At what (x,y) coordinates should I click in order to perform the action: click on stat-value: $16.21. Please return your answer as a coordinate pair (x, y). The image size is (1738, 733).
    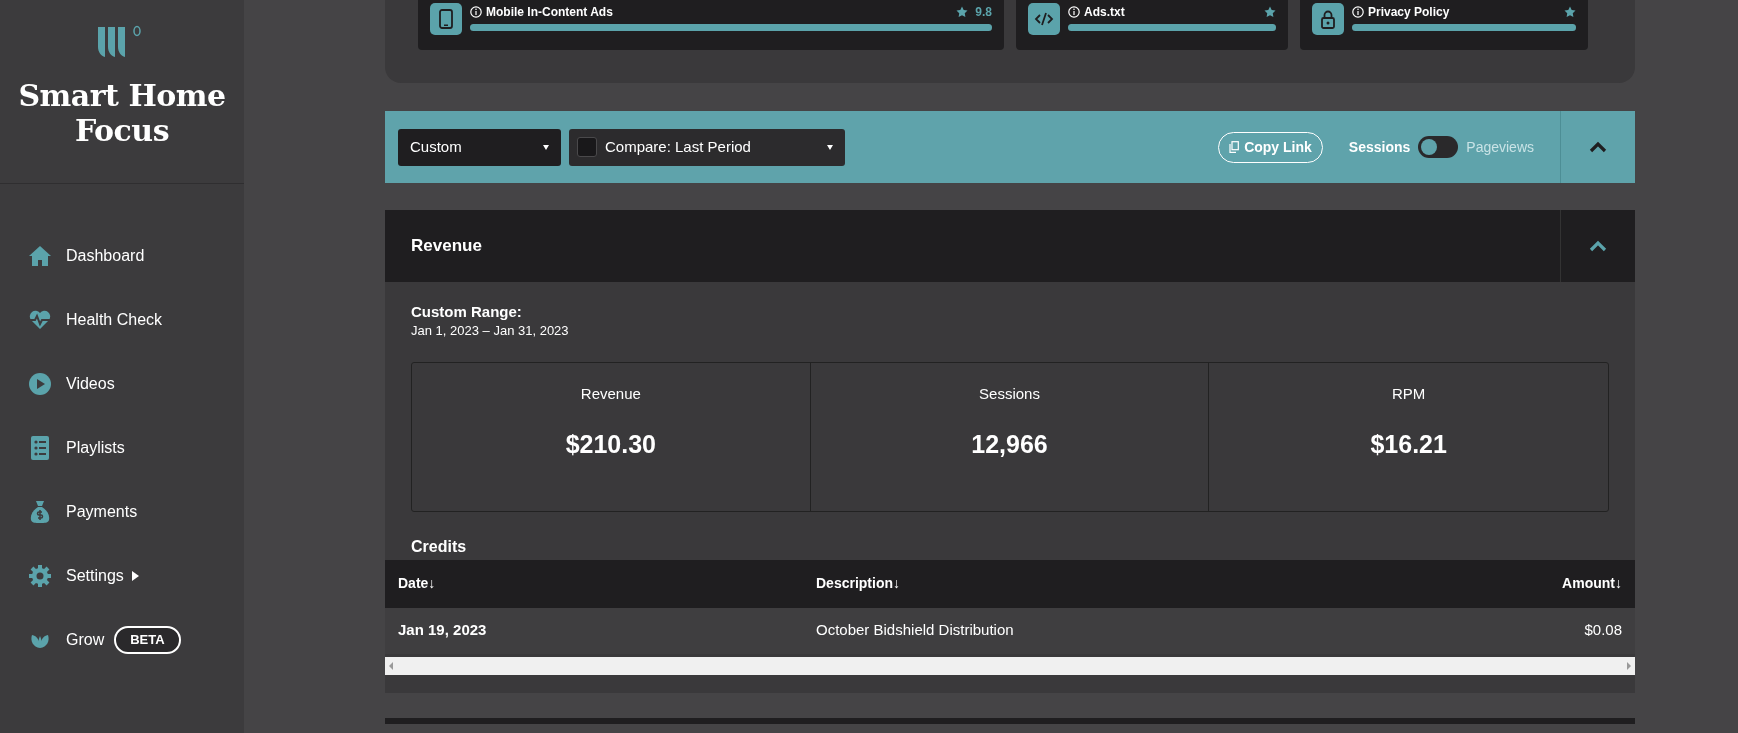
    Looking at the image, I should click on (1408, 444).